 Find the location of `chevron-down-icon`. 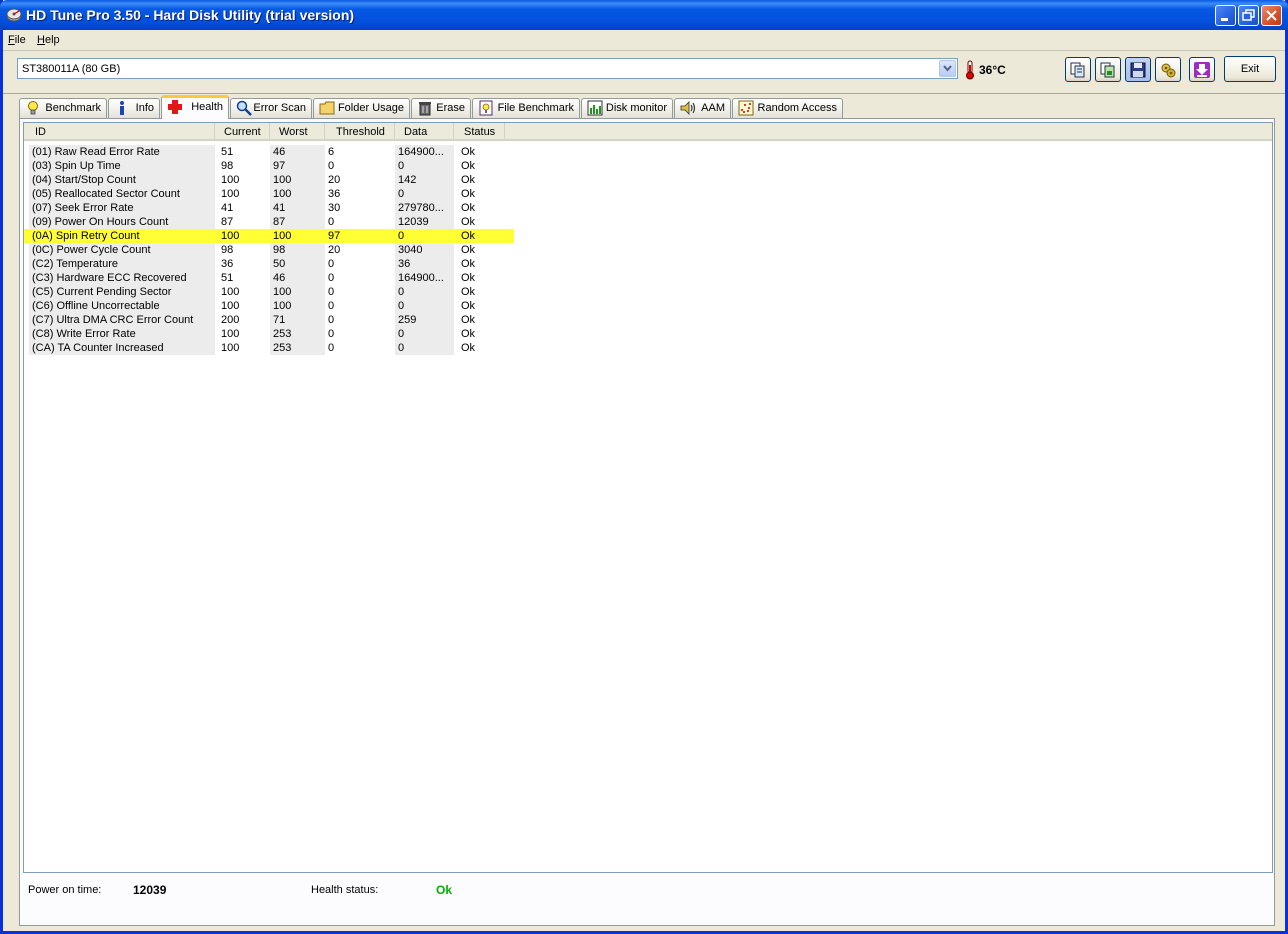

chevron-down-icon is located at coordinates (947, 68).